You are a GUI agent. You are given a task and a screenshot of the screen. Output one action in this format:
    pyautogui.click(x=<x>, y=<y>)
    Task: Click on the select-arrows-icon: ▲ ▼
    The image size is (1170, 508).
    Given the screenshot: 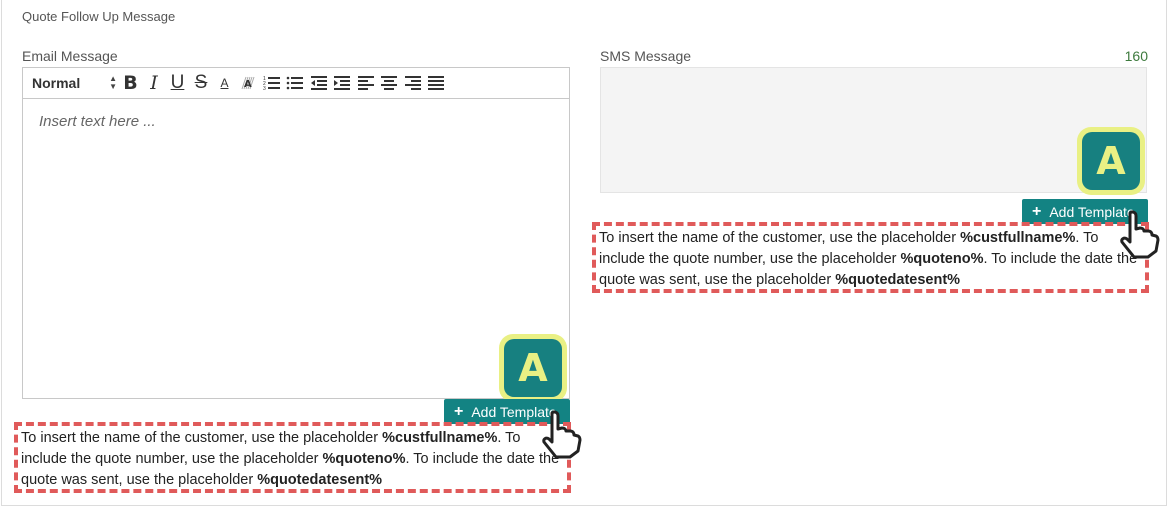 What is the action you would take?
    pyautogui.click(x=113, y=82)
    